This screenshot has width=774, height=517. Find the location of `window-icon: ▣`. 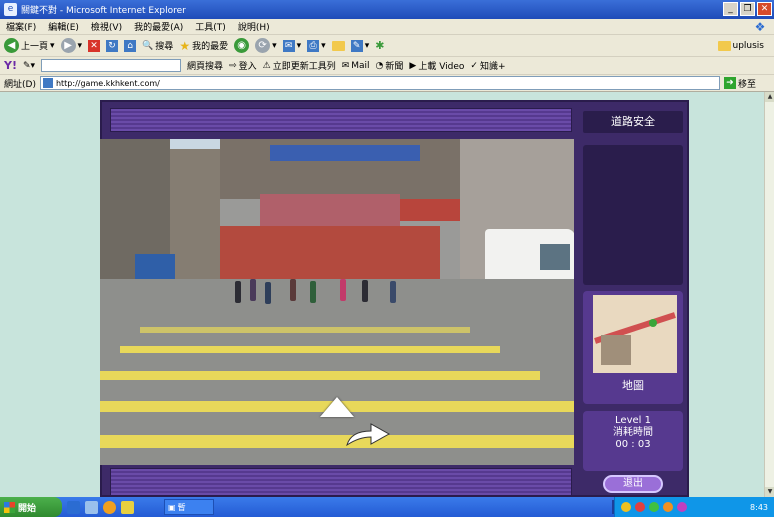

window-icon: ▣ is located at coordinates (172, 507).